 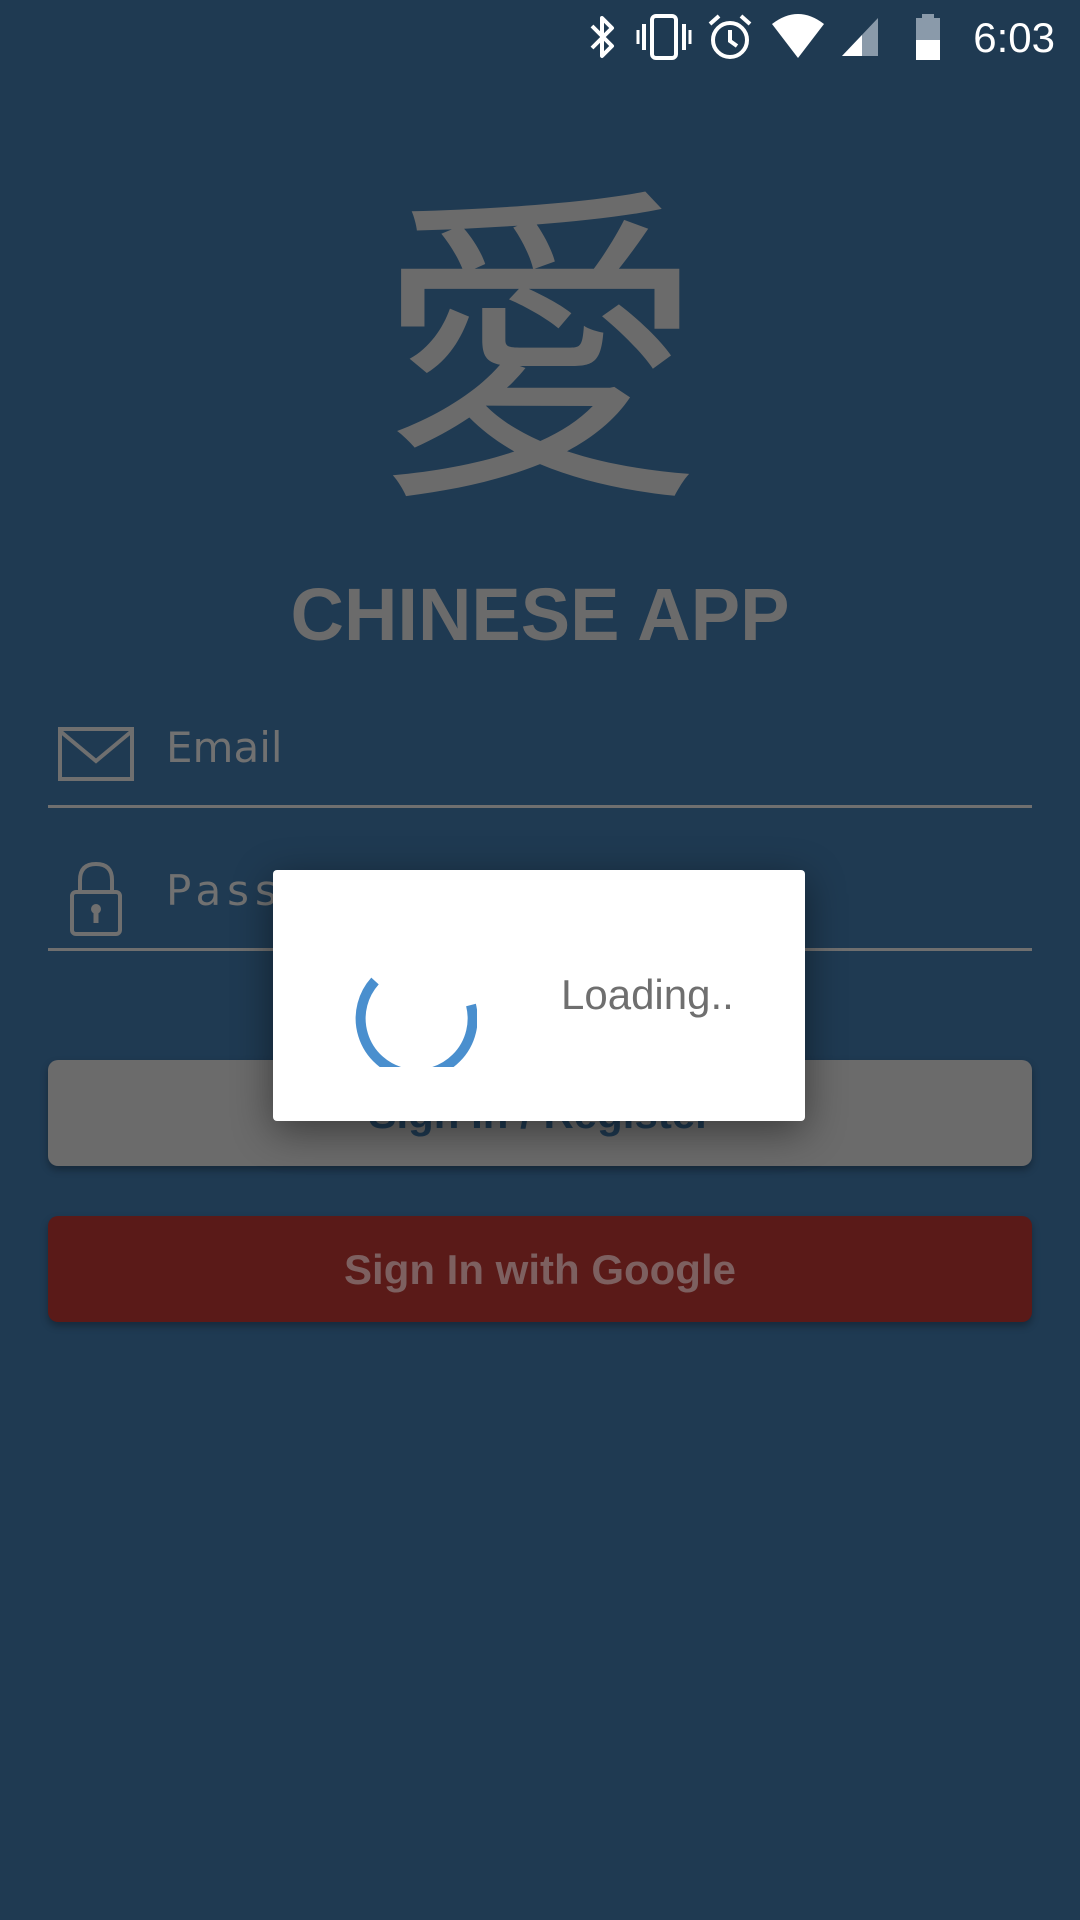 What do you see at coordinates (647, 994) in the screenshot?
I see `loading-text: Loading..` at bounding box center [647, 994].